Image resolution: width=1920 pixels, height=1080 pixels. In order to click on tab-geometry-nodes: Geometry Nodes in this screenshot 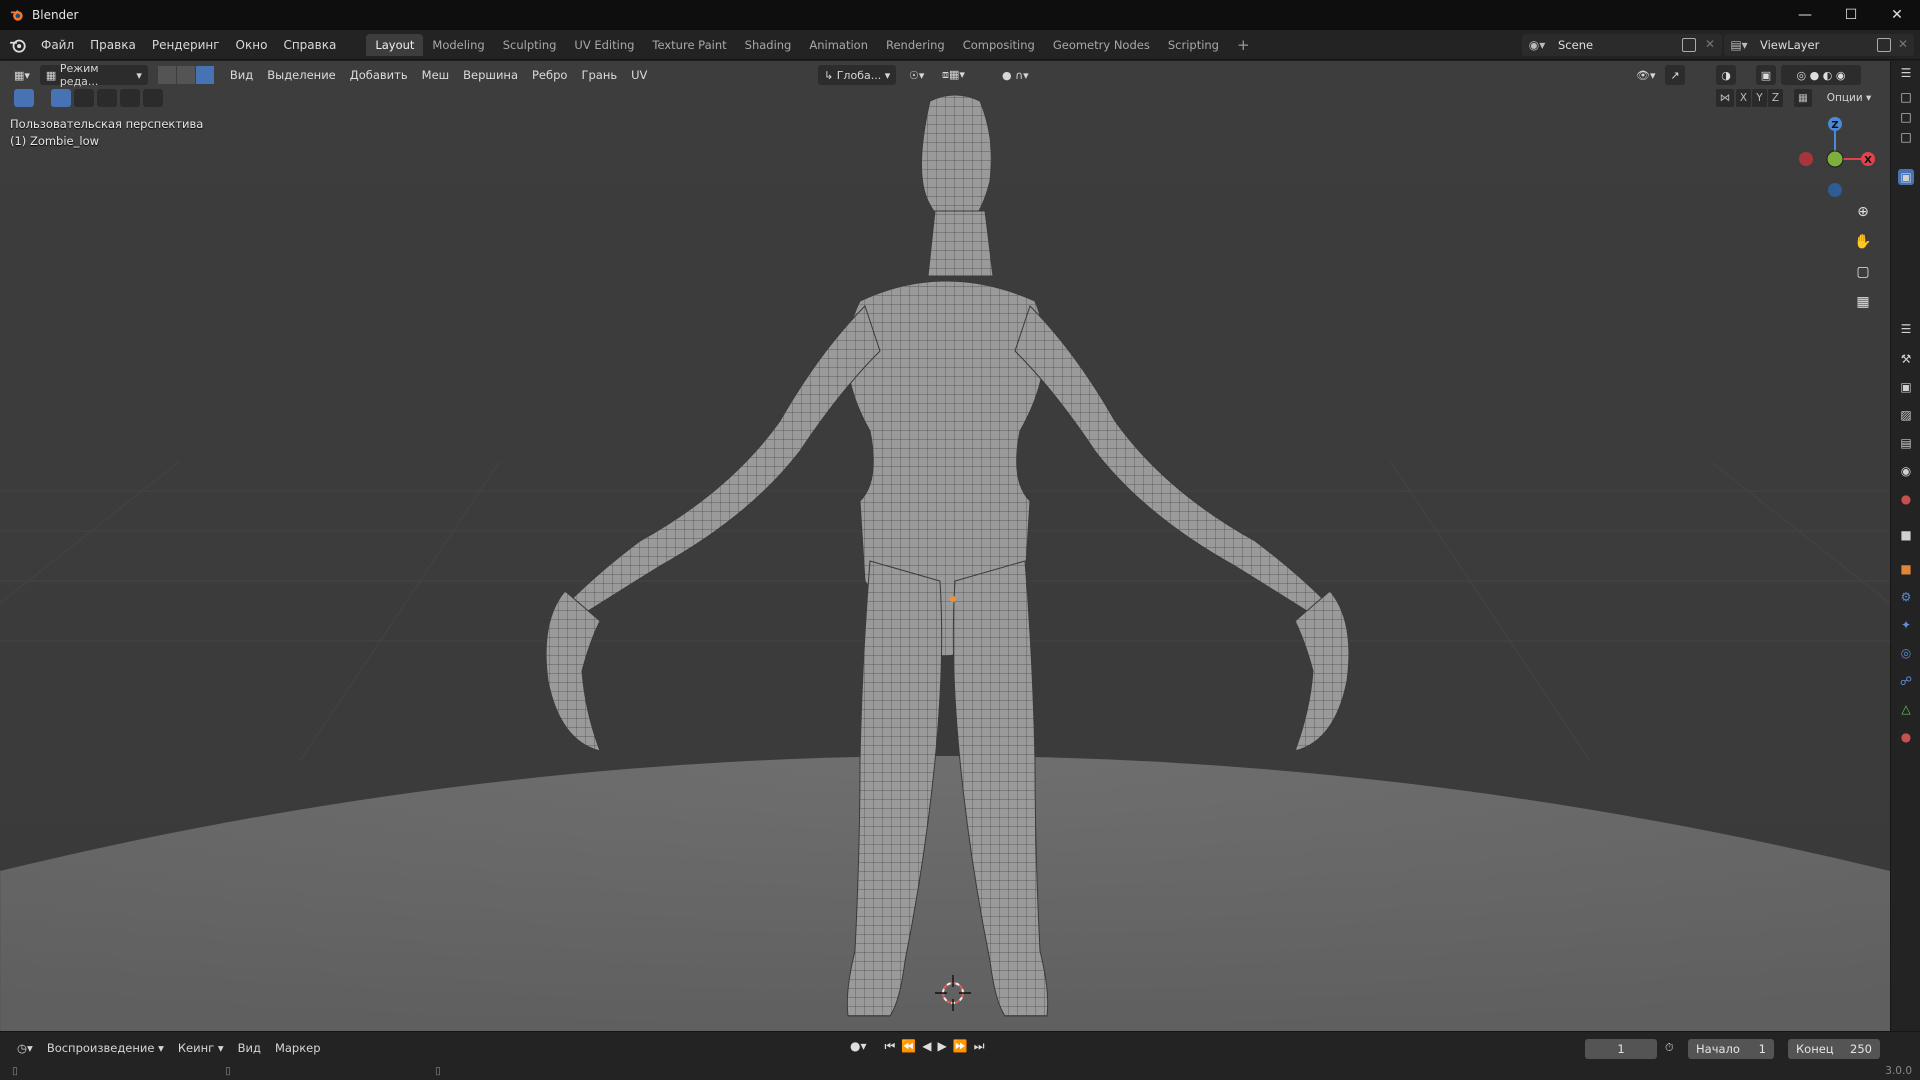, I will do `click(1101, 45)`.